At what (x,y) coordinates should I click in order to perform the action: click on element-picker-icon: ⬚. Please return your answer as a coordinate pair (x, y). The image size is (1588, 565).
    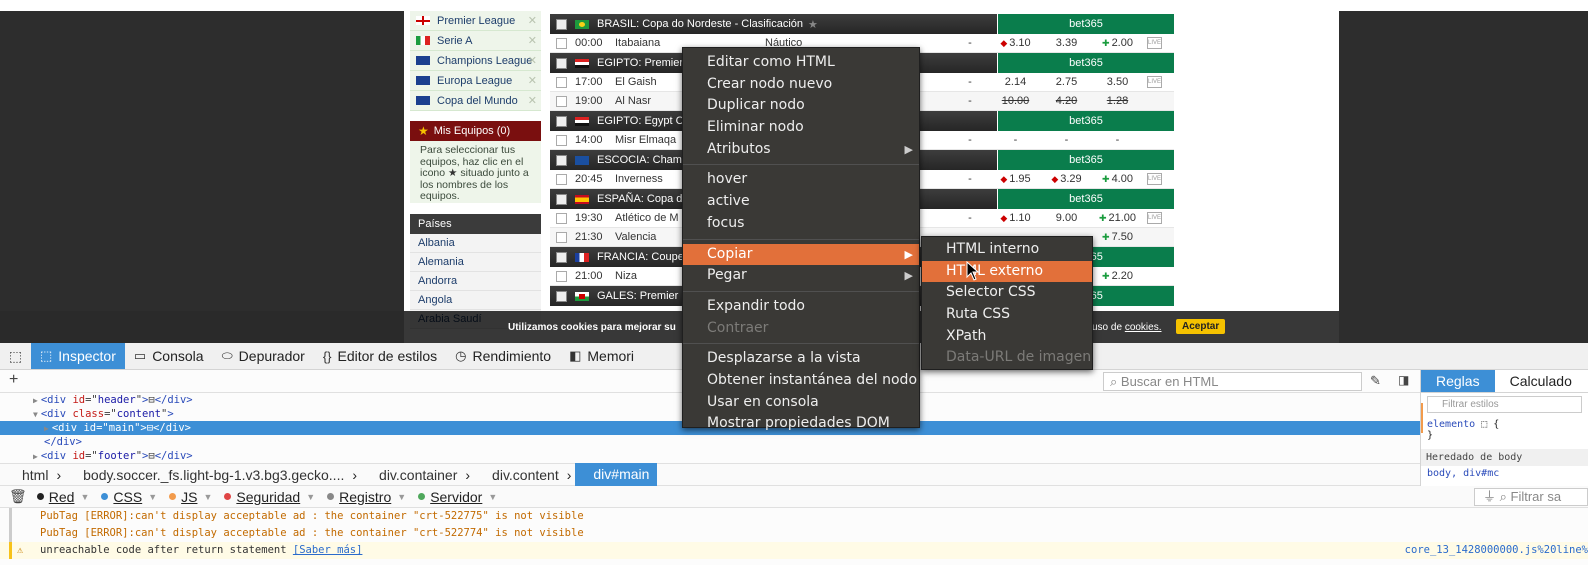
    Looking at the image, I should click on (15, 356).